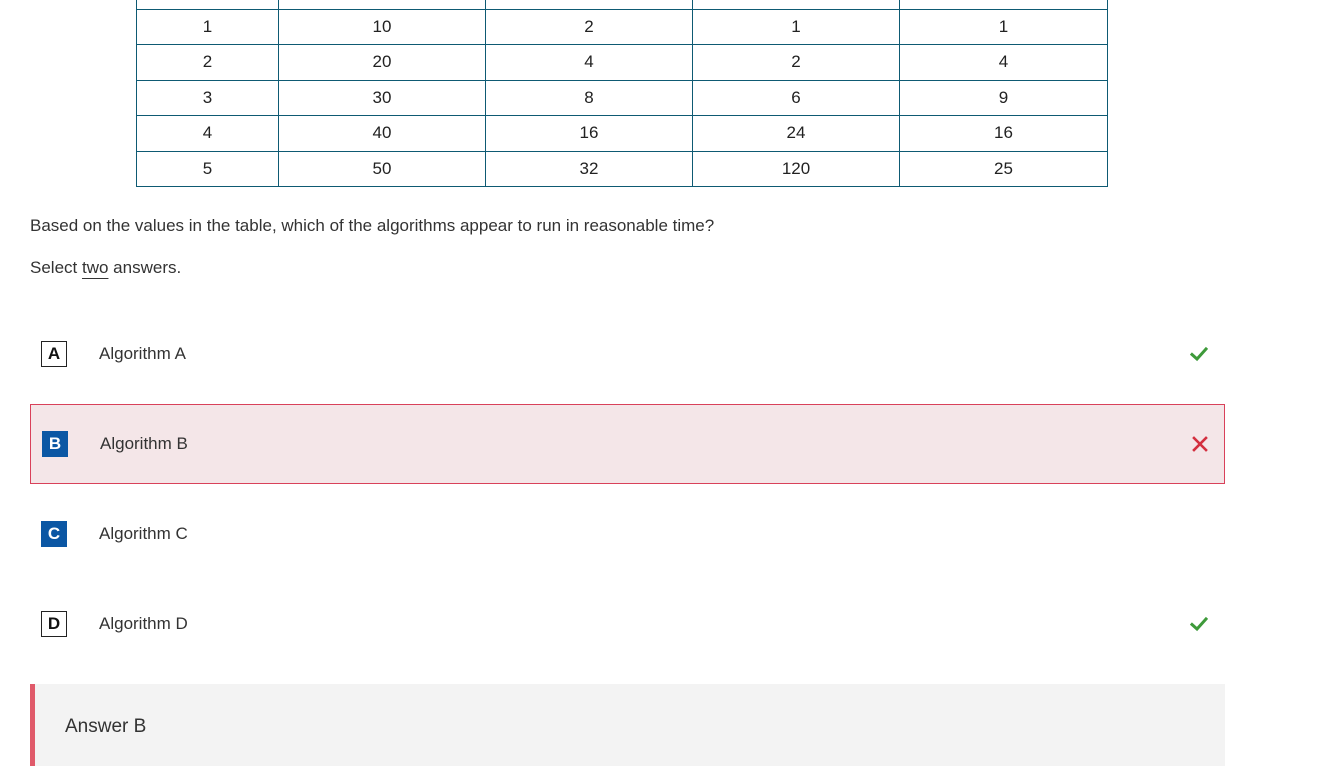 The image size is (1341, 766). Describe the element at coordinates (56, 267) in the screenshot. I see `instruction-prefix: Select` at that location.